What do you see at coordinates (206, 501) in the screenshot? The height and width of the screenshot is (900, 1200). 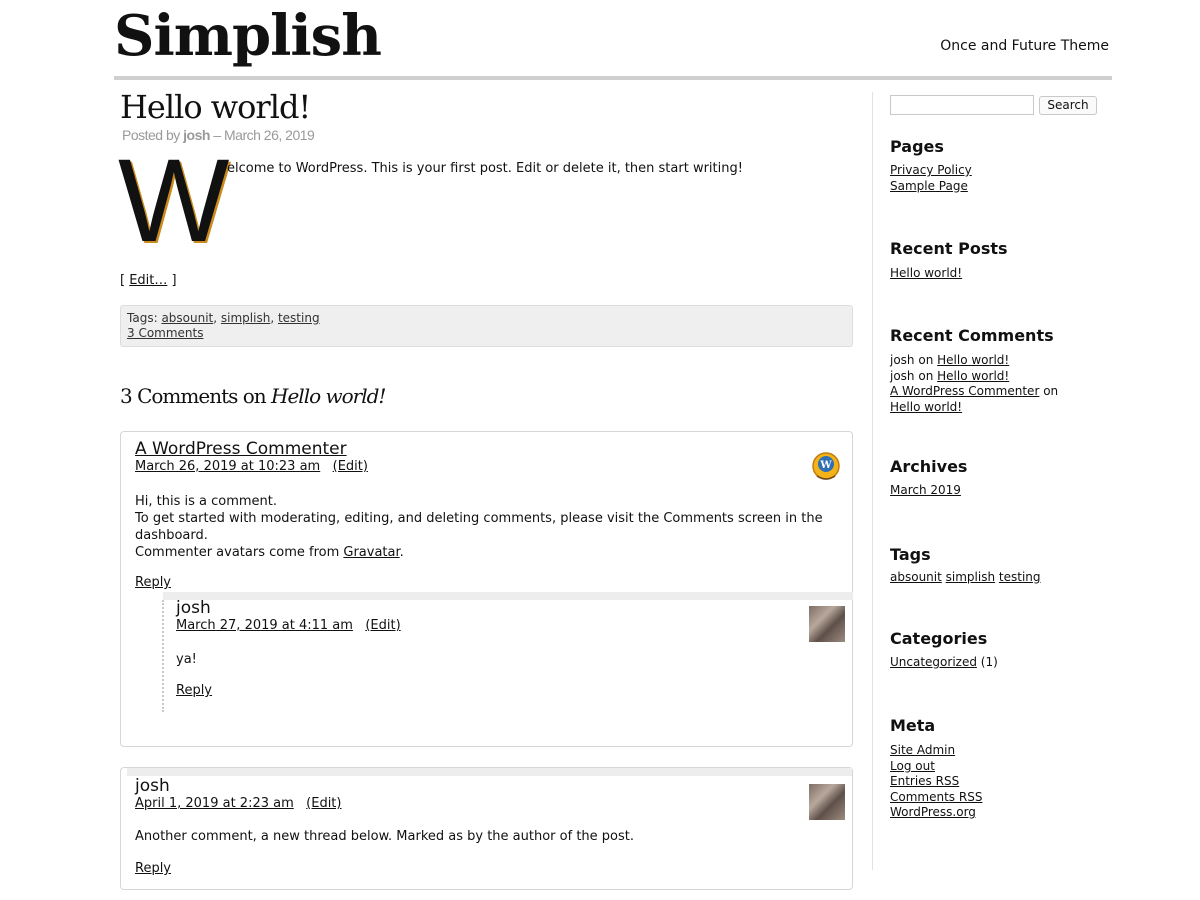 I see `comment-line: Hi, this is a comment.` at bounding box center [206, 501].